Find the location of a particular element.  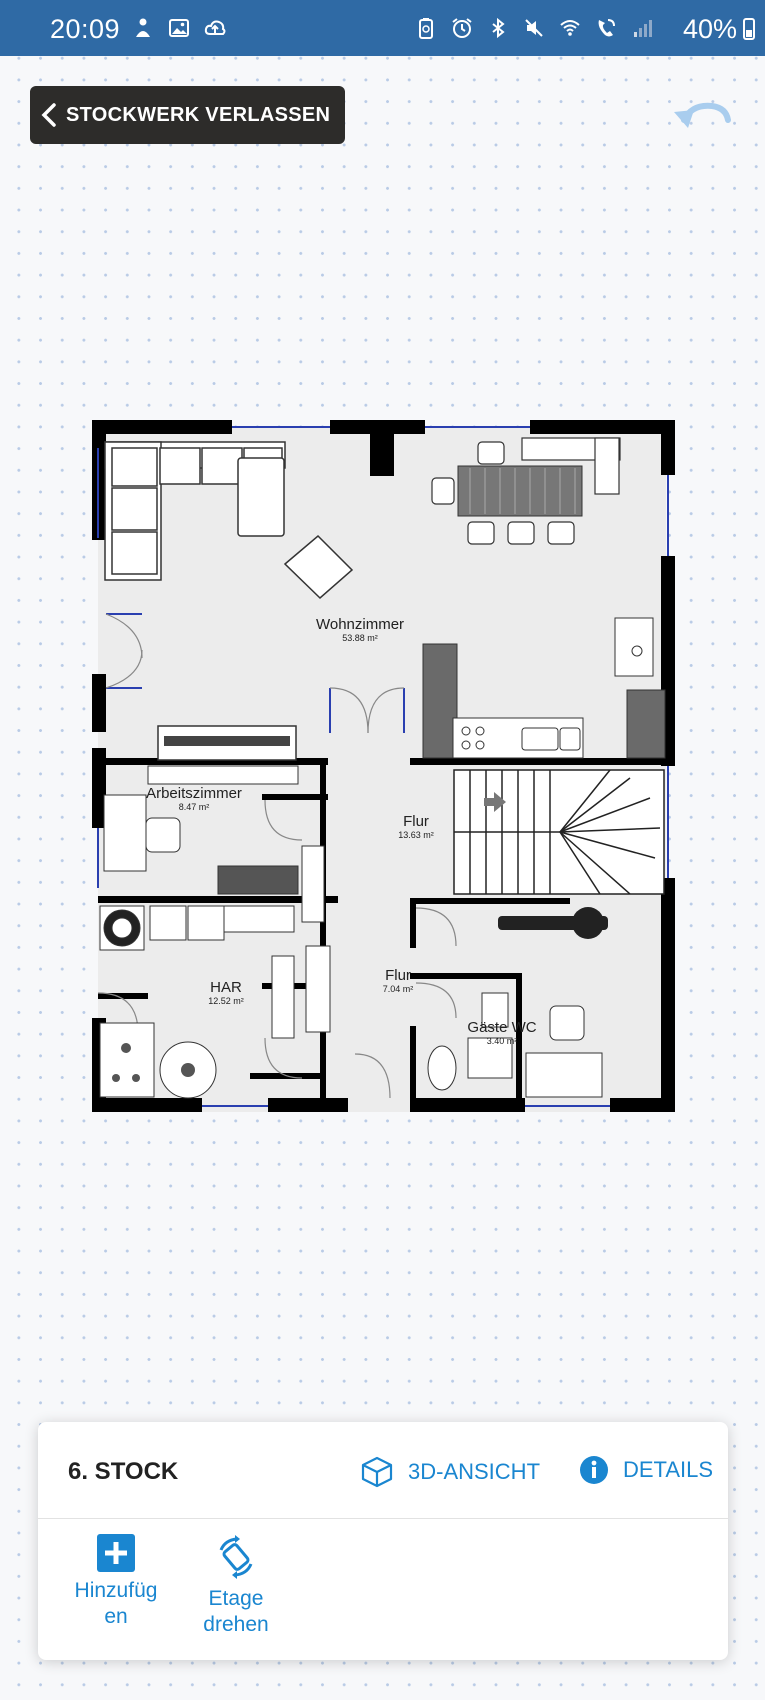

room-label-flur-1: Flur 13.63 m² is located at coordinates (416, 827).